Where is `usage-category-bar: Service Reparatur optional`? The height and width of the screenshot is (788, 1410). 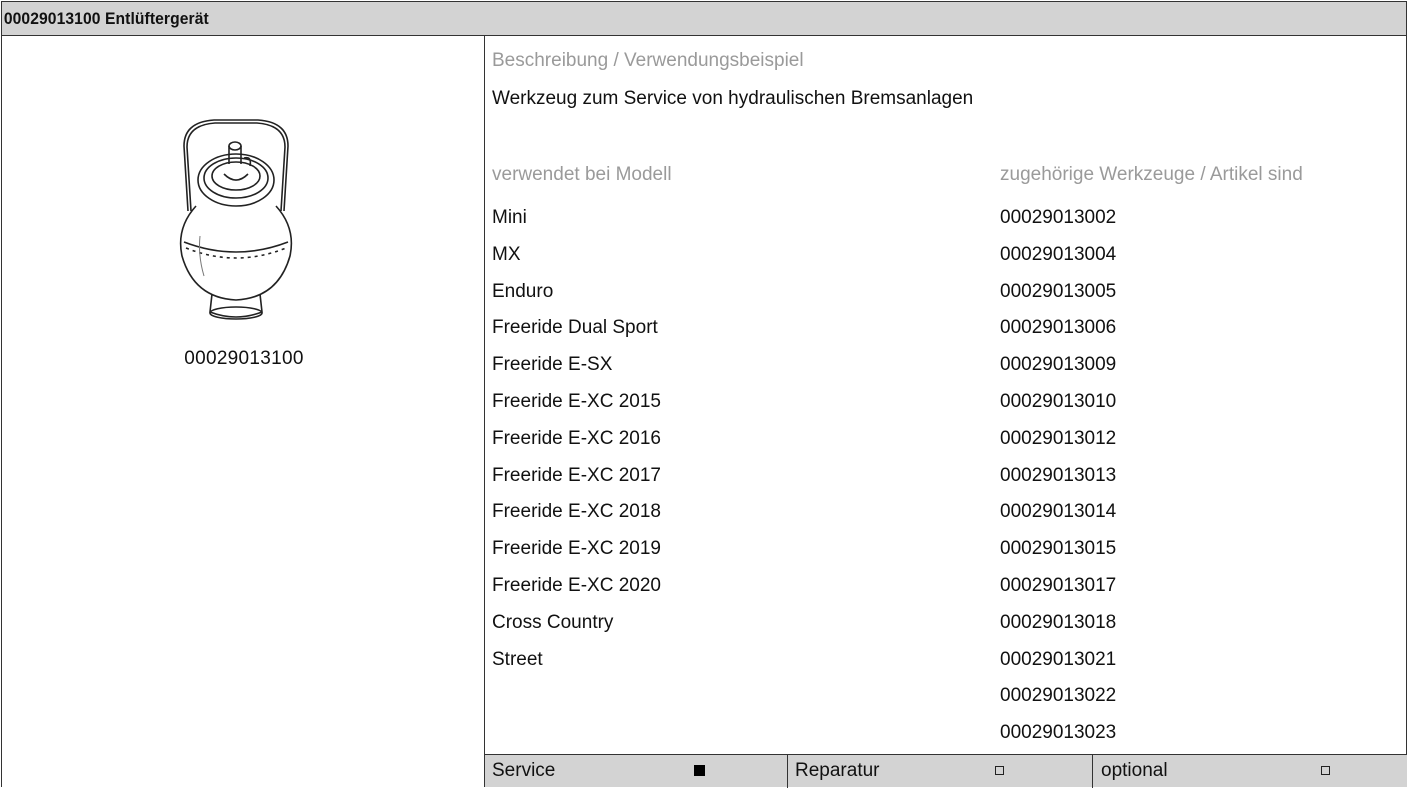 usage-category-bar: Service Reparatur optional is located at coordinates (946, 771).